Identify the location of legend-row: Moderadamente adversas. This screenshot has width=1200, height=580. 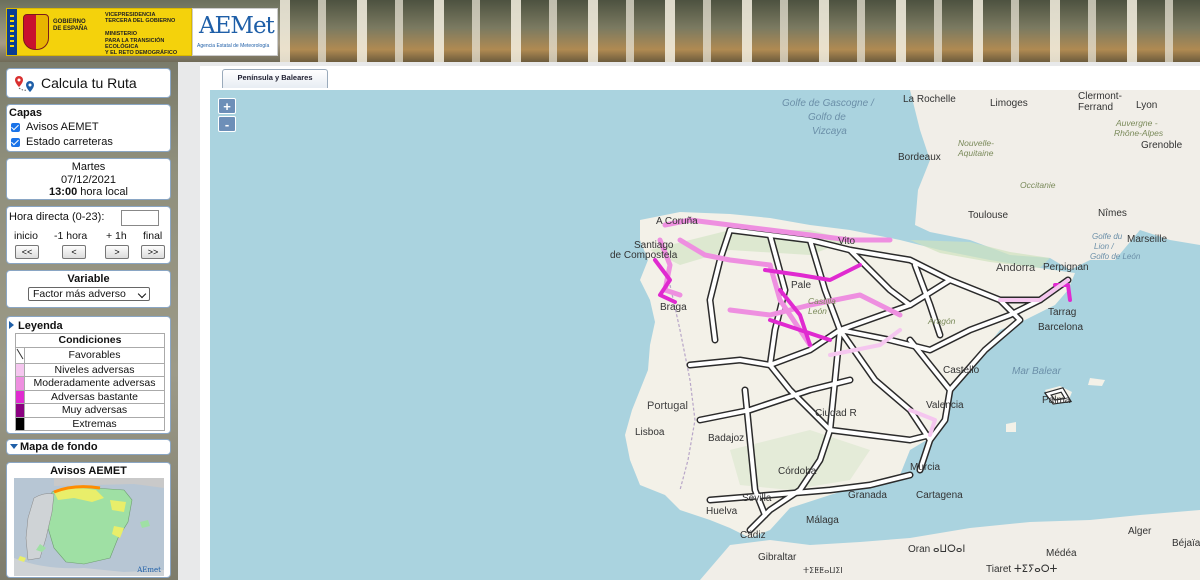
(90, 383).